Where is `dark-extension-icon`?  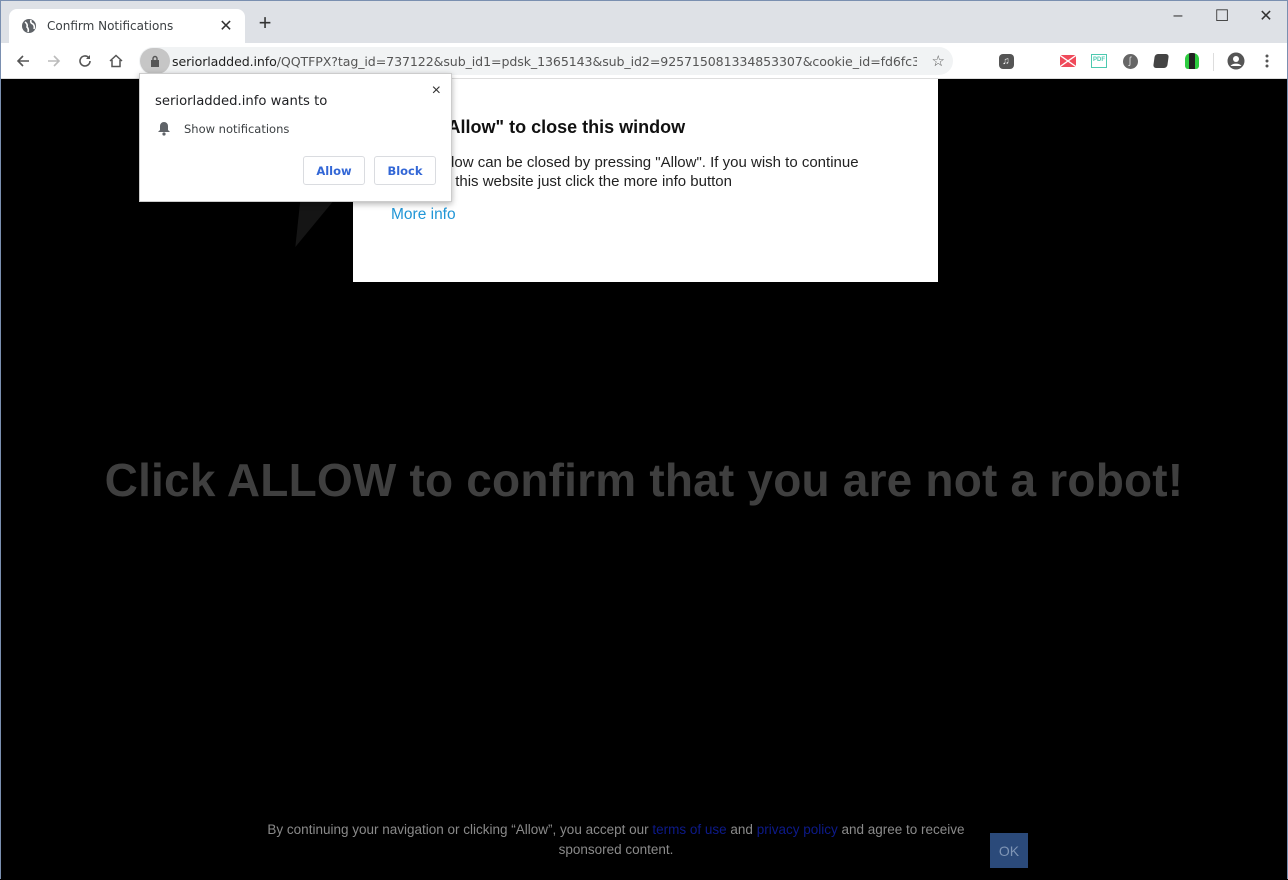
dark-extension-icon is located at coordinates (1161, 61).